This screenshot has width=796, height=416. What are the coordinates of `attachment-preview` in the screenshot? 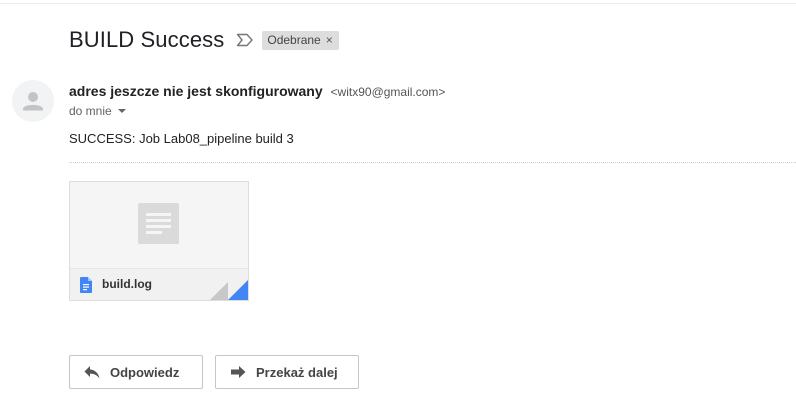 It's located at (159, 225).